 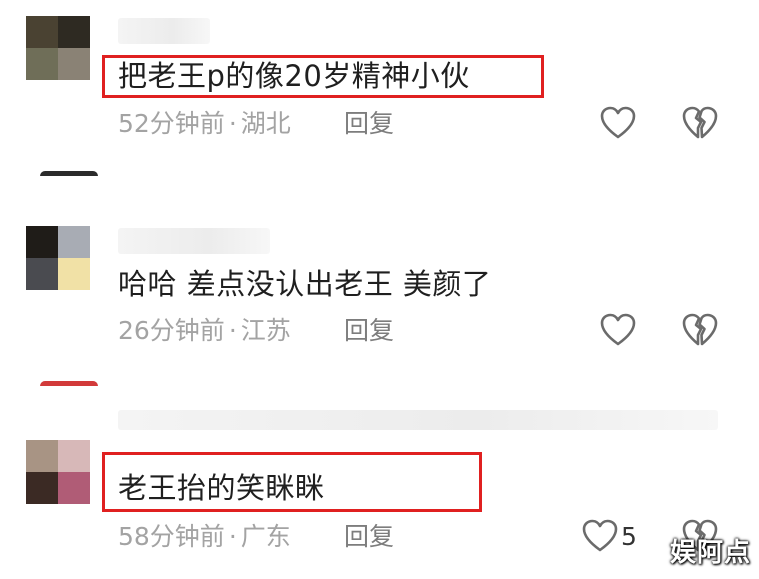 What do you see at coordinates (369, 537) in the screenshot?
I see `reply-button: 回复` at bounding box center [369, 537].